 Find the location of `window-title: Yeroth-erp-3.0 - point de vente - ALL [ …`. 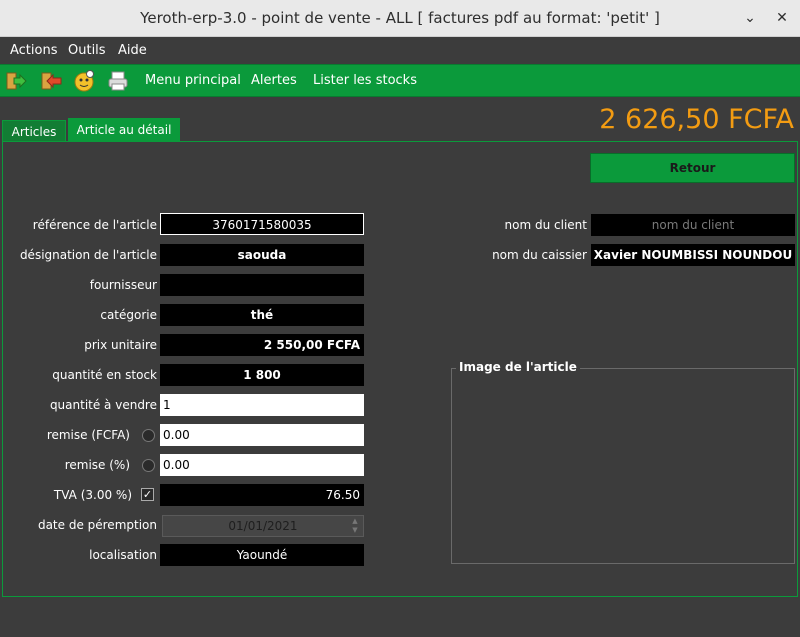

window-title: Yeroth-erp-3.0 - point de vente - ALL [ … is located at coordinates (400, 18).